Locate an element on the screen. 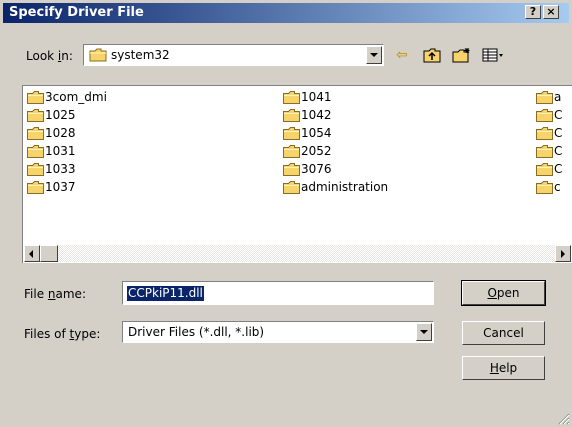  scroll-right-button is located at coordinates (563, 253).